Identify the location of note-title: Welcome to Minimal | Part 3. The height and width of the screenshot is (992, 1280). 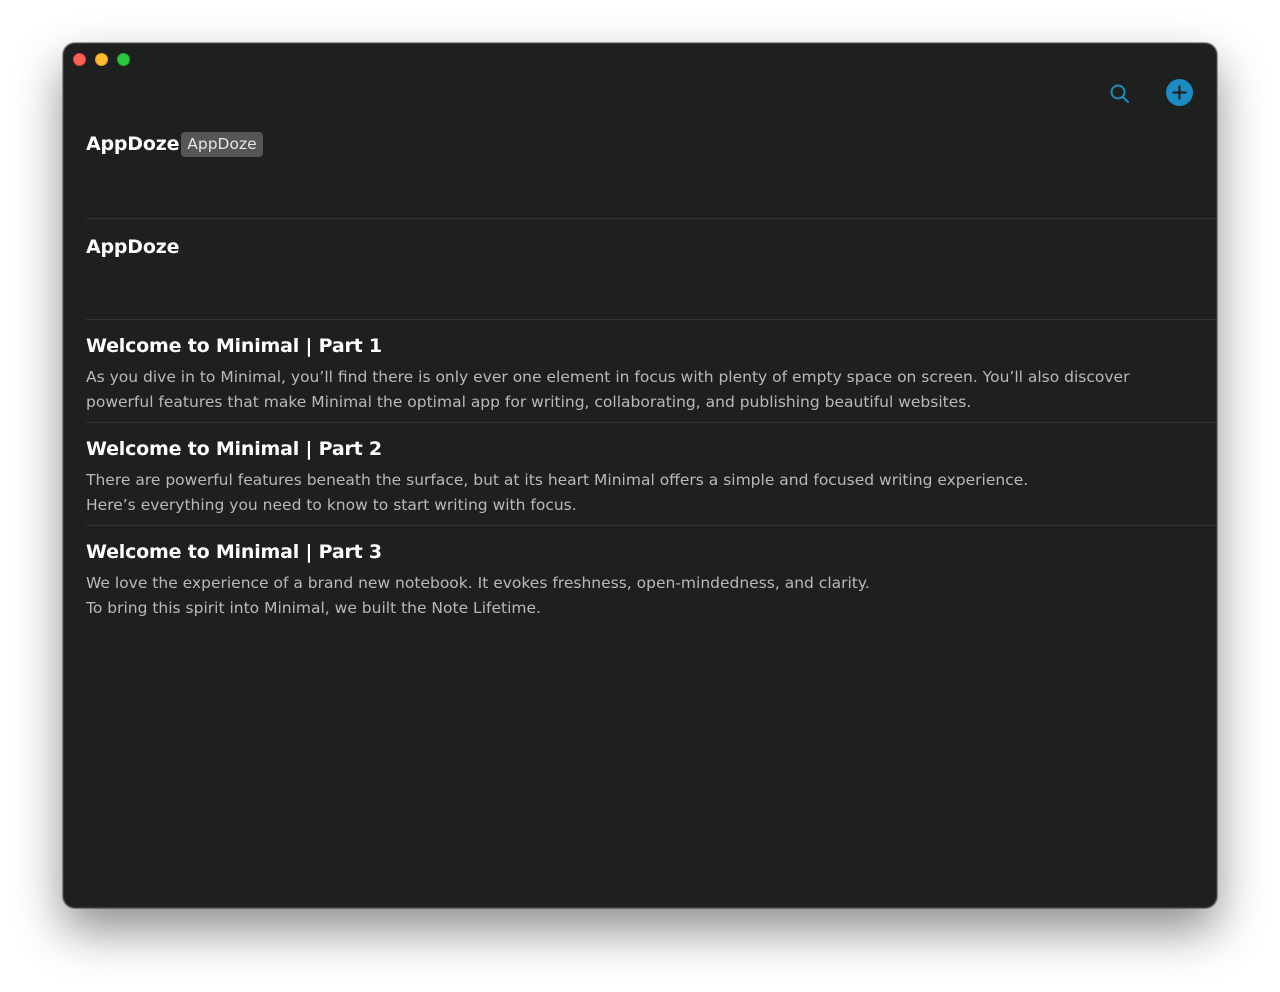
(234, 552).